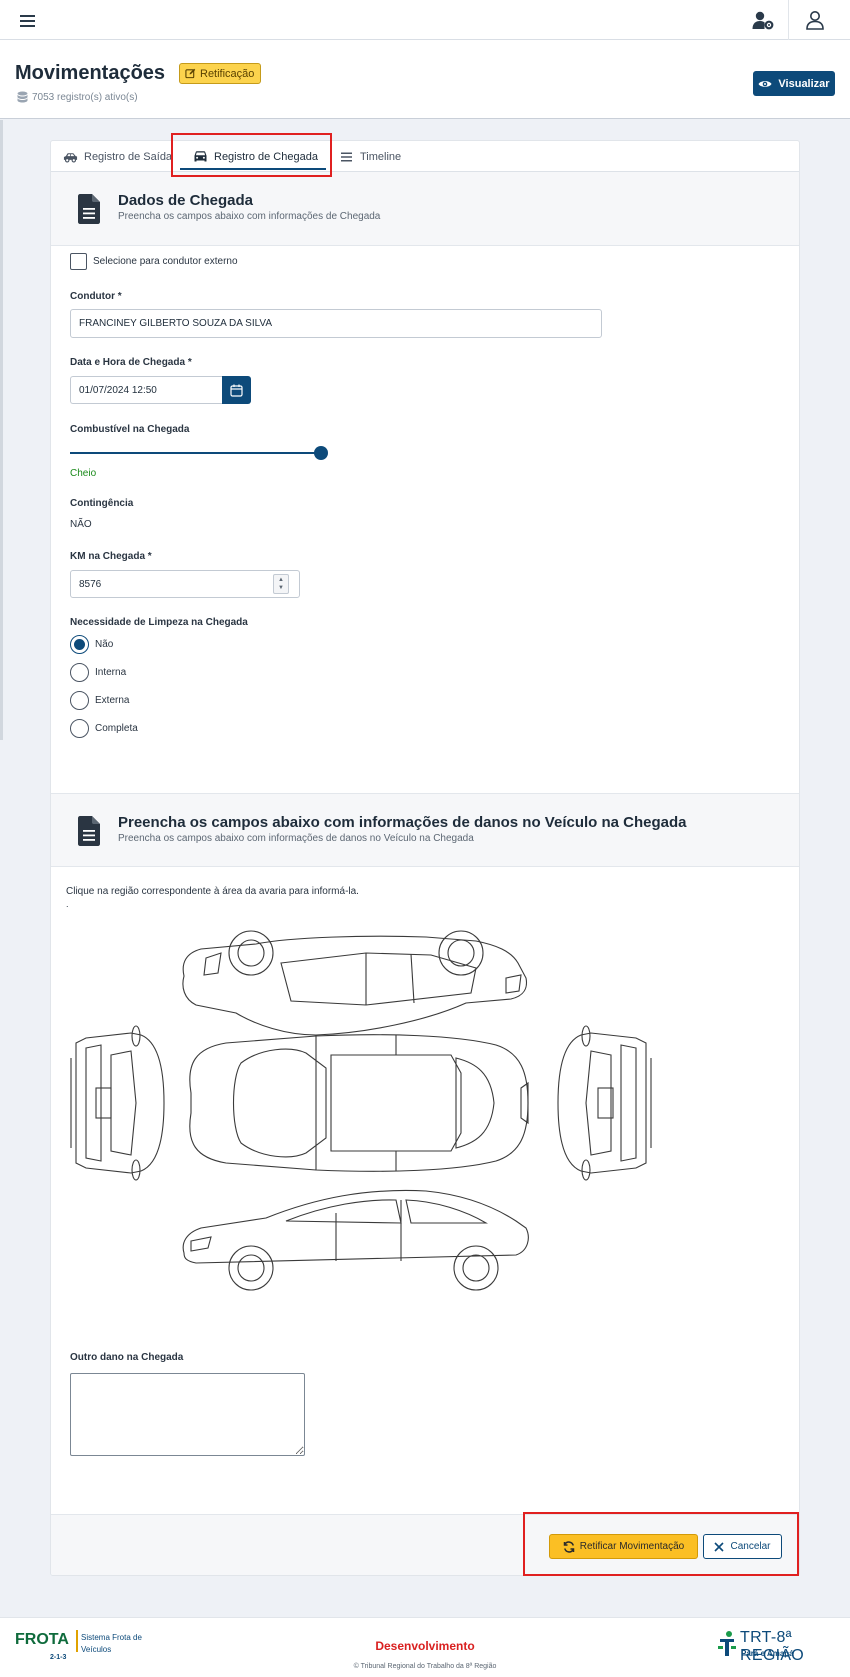 Image resolution: width=850 pixels, height=1677 pixels. I want to click on external-driver-checkbox-row: Selecione para condutor externo, so click(154, 261).